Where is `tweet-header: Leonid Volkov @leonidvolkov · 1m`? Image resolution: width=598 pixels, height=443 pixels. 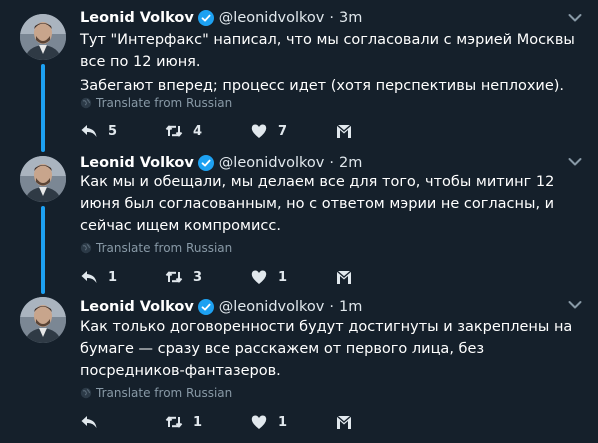 tweet-header: Leonid Volkov @leonidvolkov · 1m is located at coordinates (221, 307).